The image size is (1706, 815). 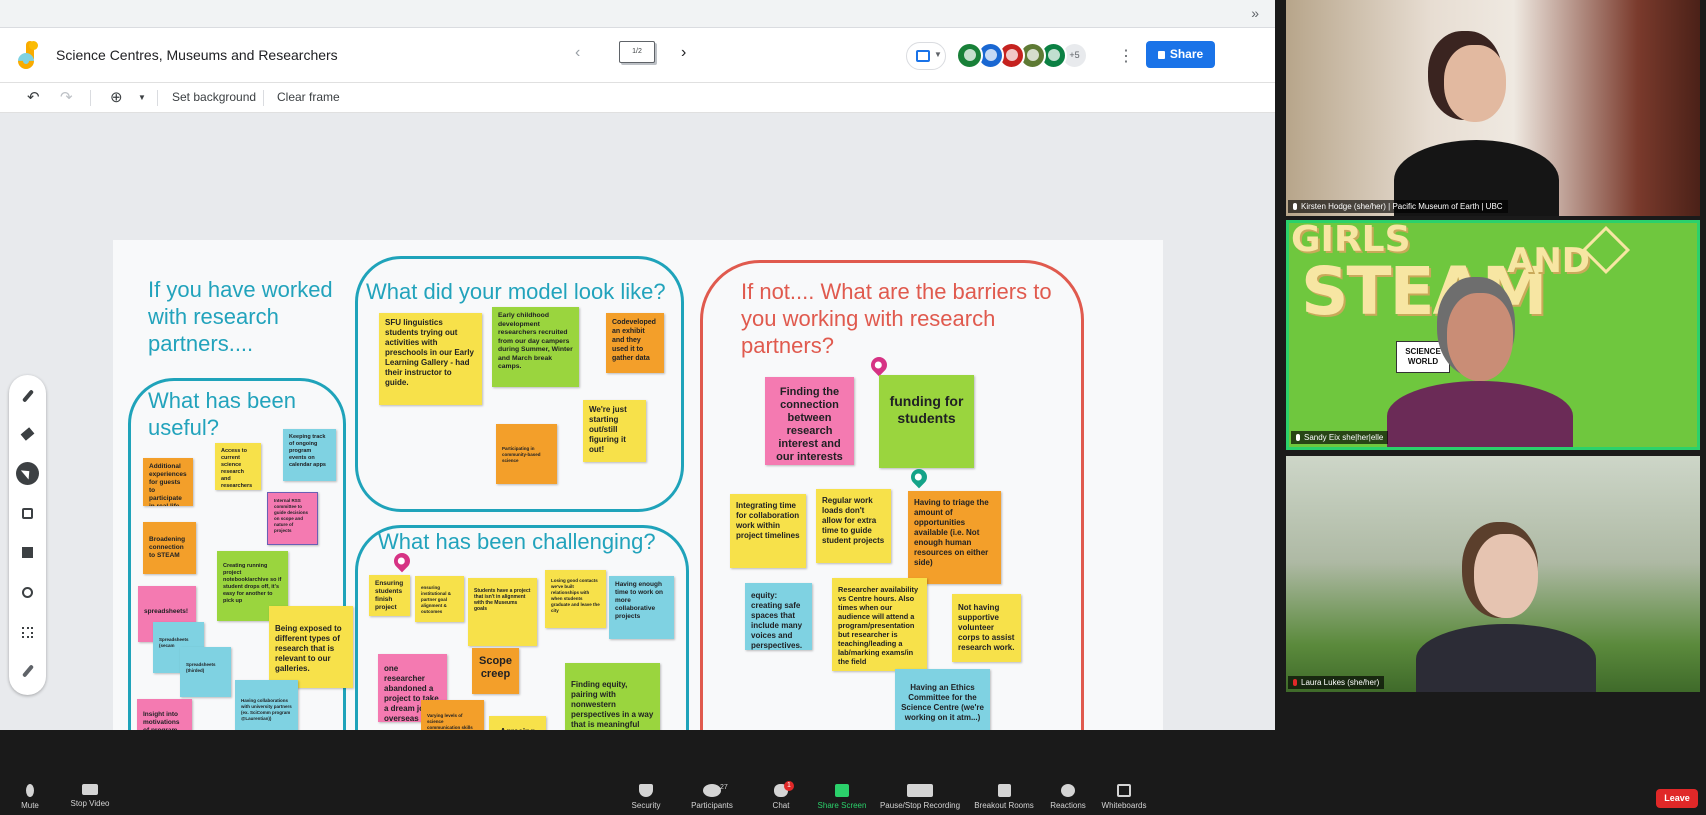 I want to click on circle-icon, so click(x=27, y=592).